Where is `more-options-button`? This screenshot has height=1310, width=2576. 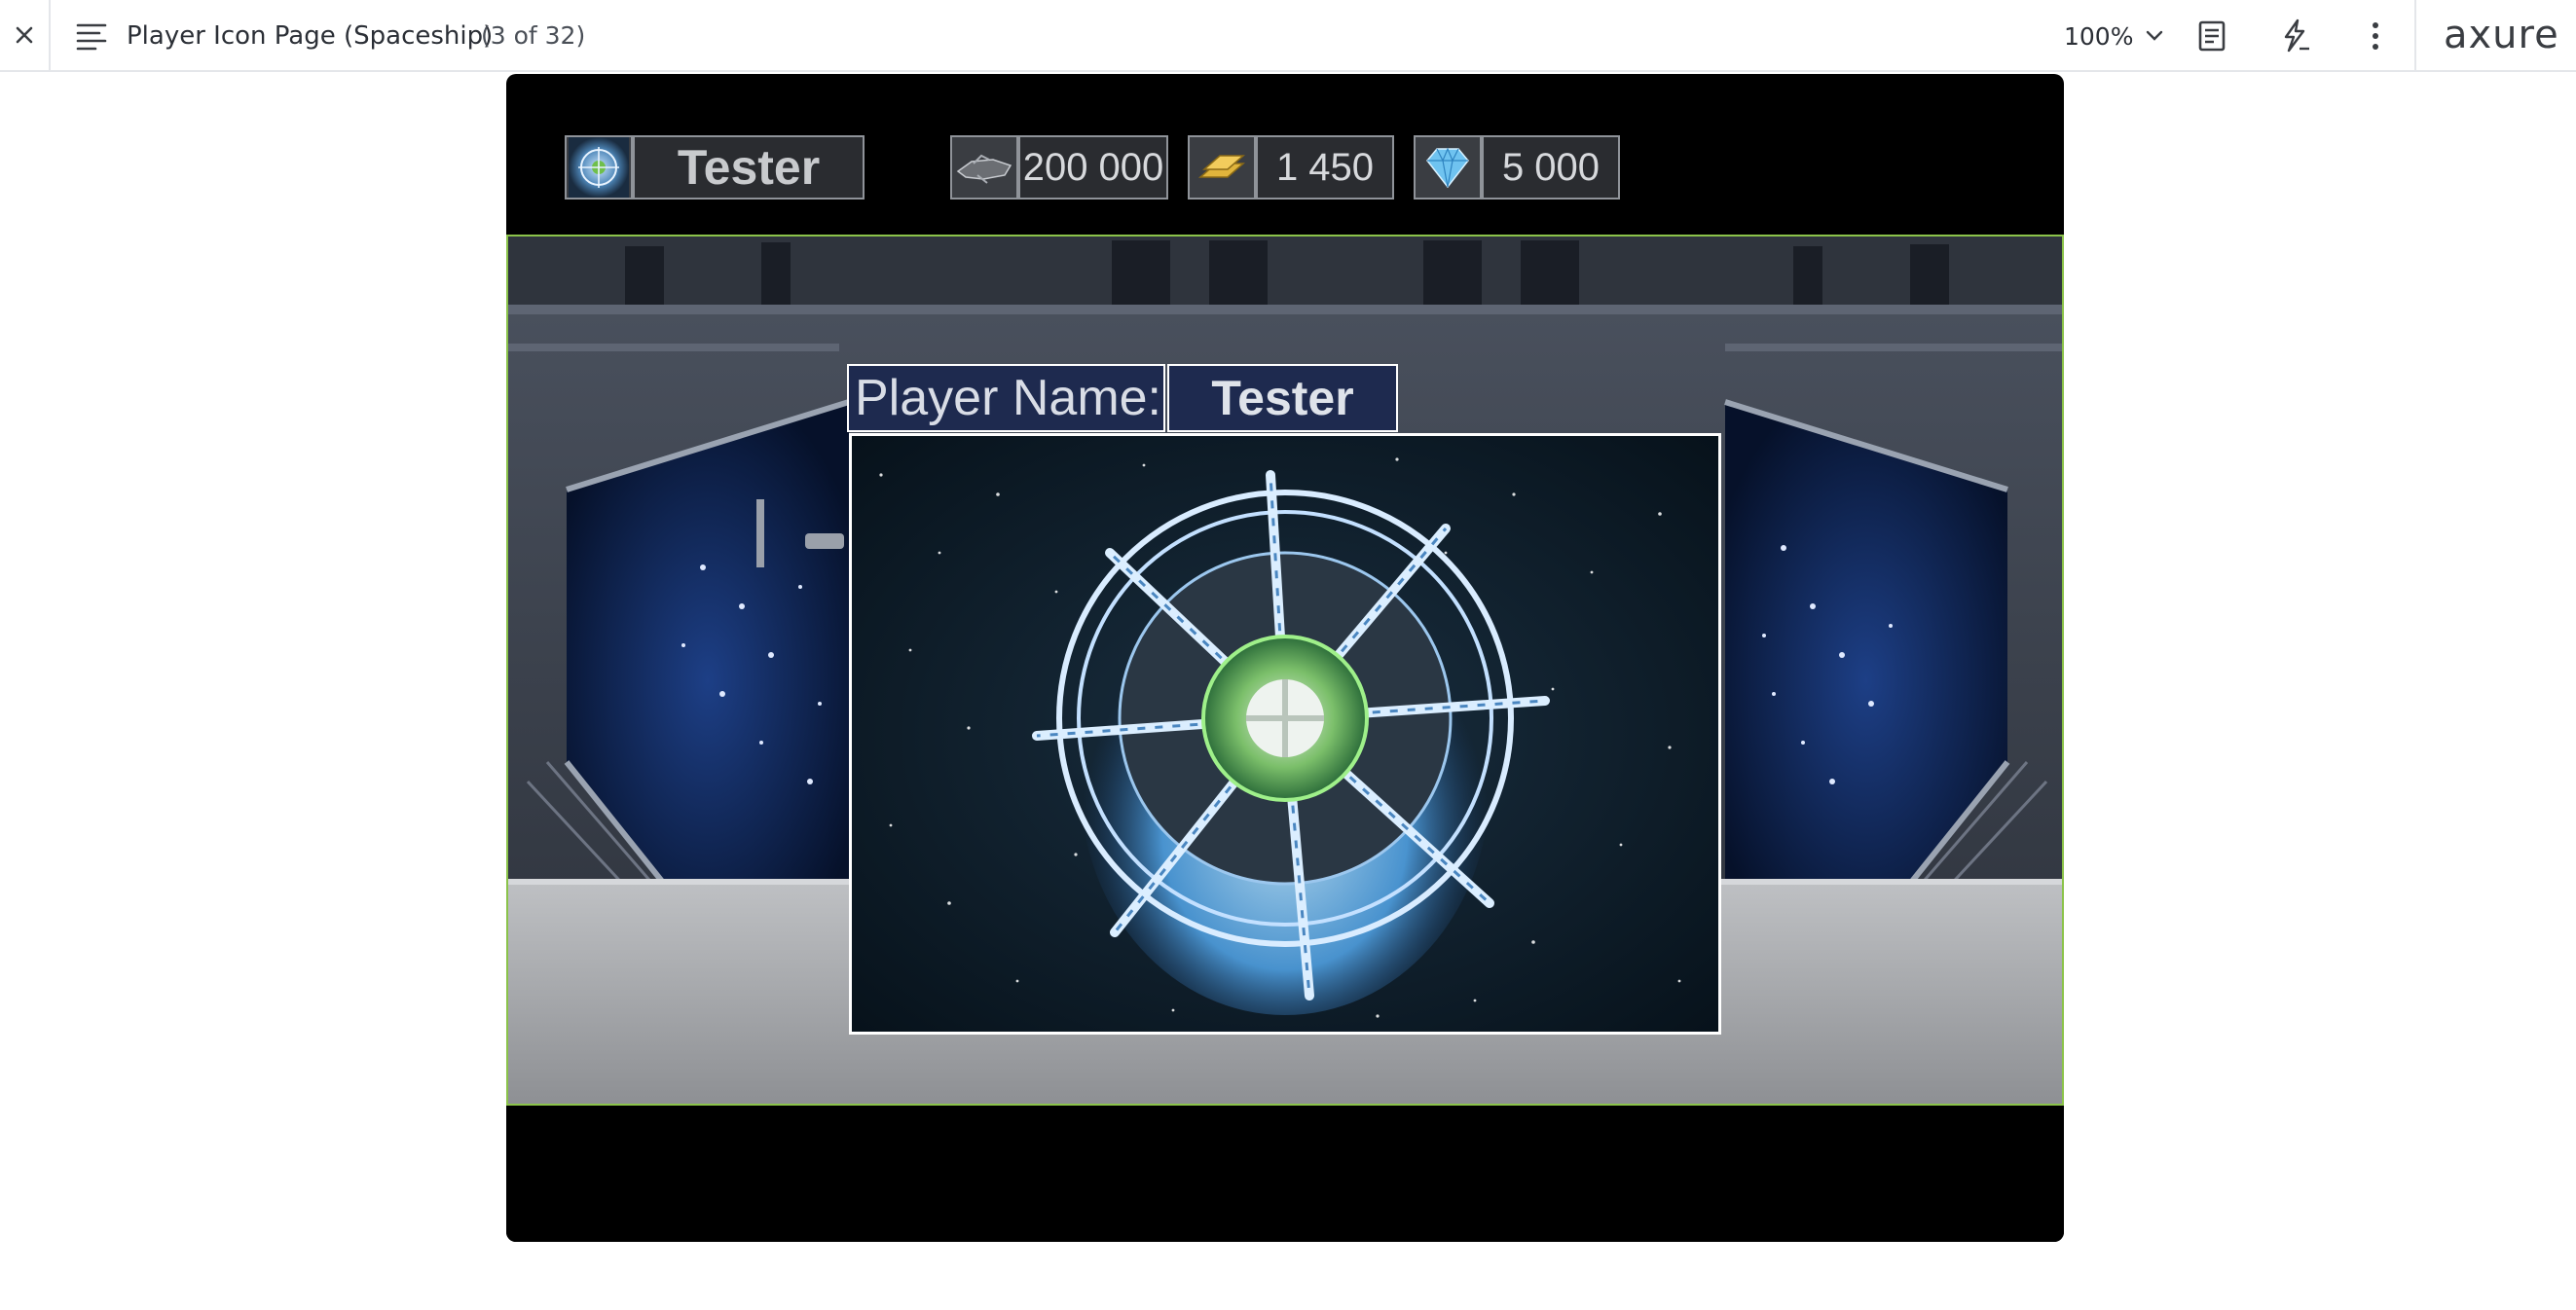
more-options-button is located at coordinates (2375, 36).